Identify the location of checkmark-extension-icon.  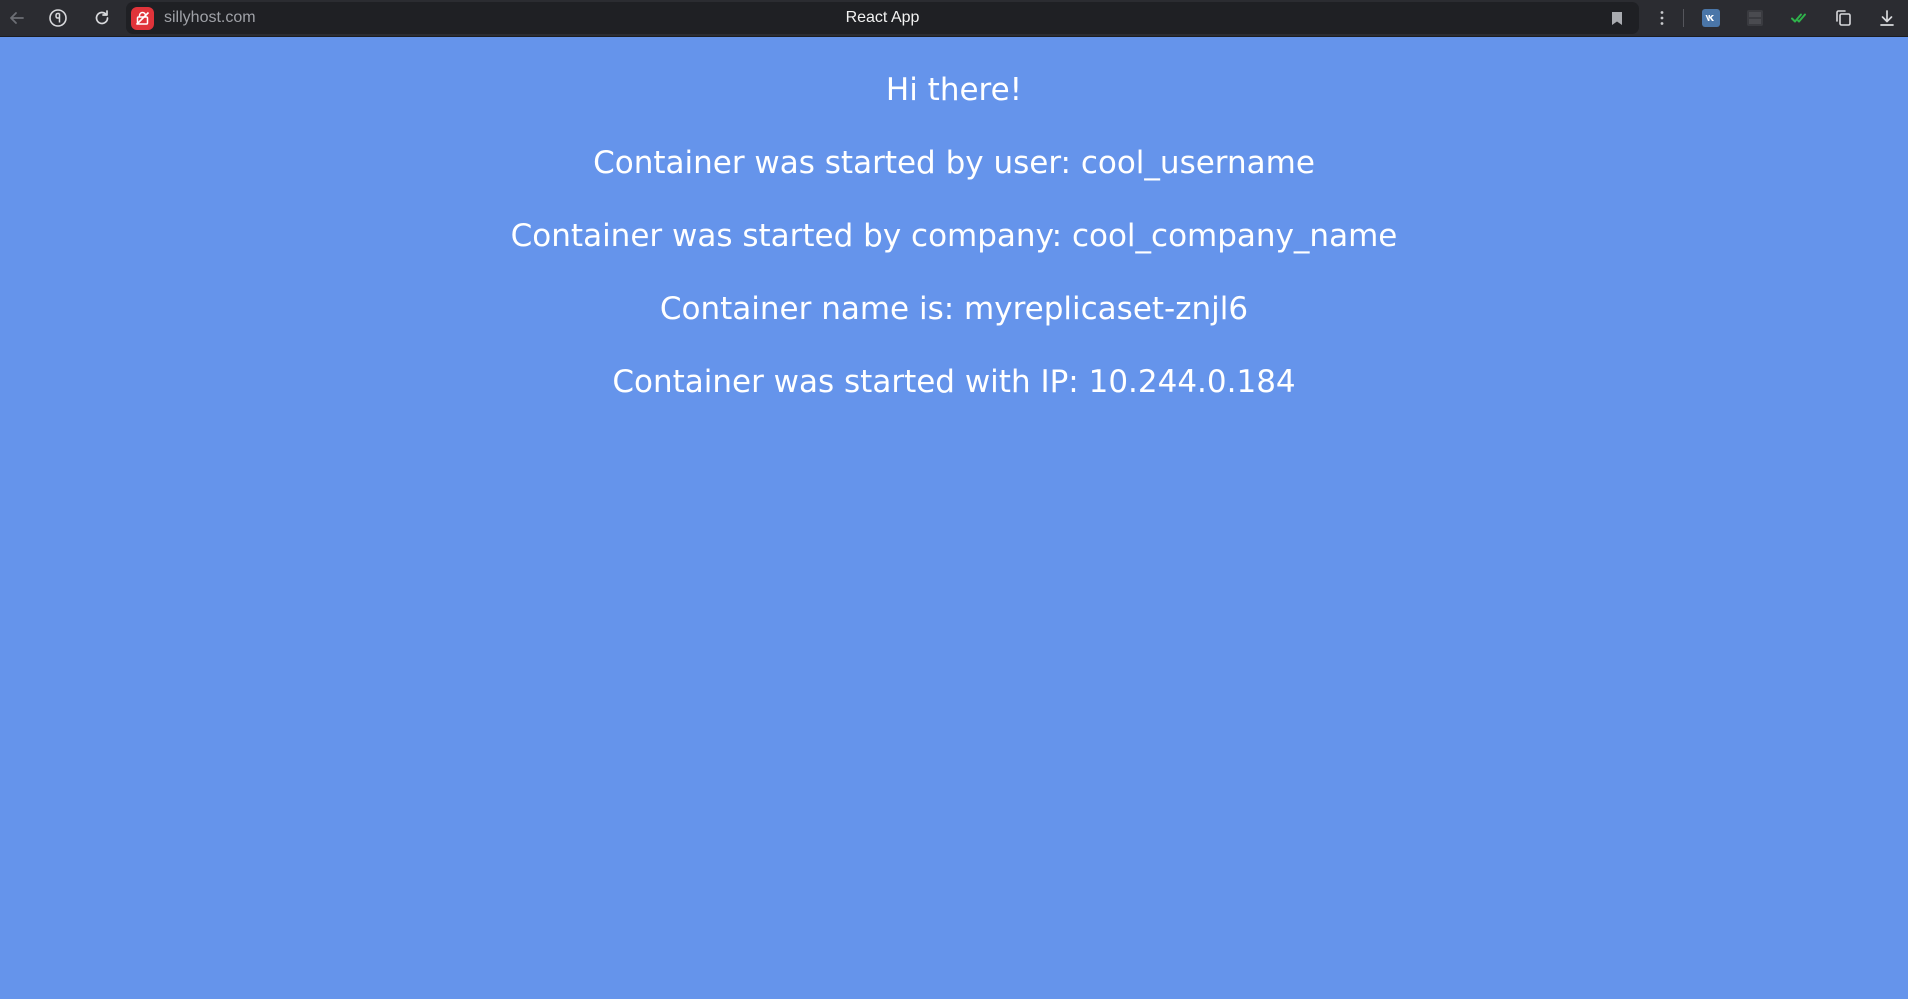
(1799, 18).